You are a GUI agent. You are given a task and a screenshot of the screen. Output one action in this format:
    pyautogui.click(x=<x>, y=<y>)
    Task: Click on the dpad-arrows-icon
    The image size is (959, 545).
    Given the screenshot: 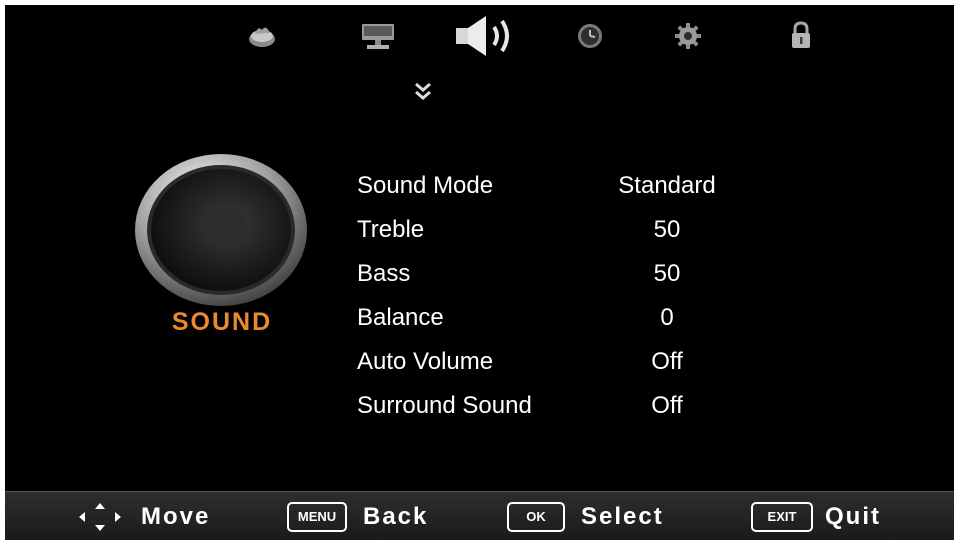 What is the action you would take?
    pyautogui.click(x=100, y=516)
    